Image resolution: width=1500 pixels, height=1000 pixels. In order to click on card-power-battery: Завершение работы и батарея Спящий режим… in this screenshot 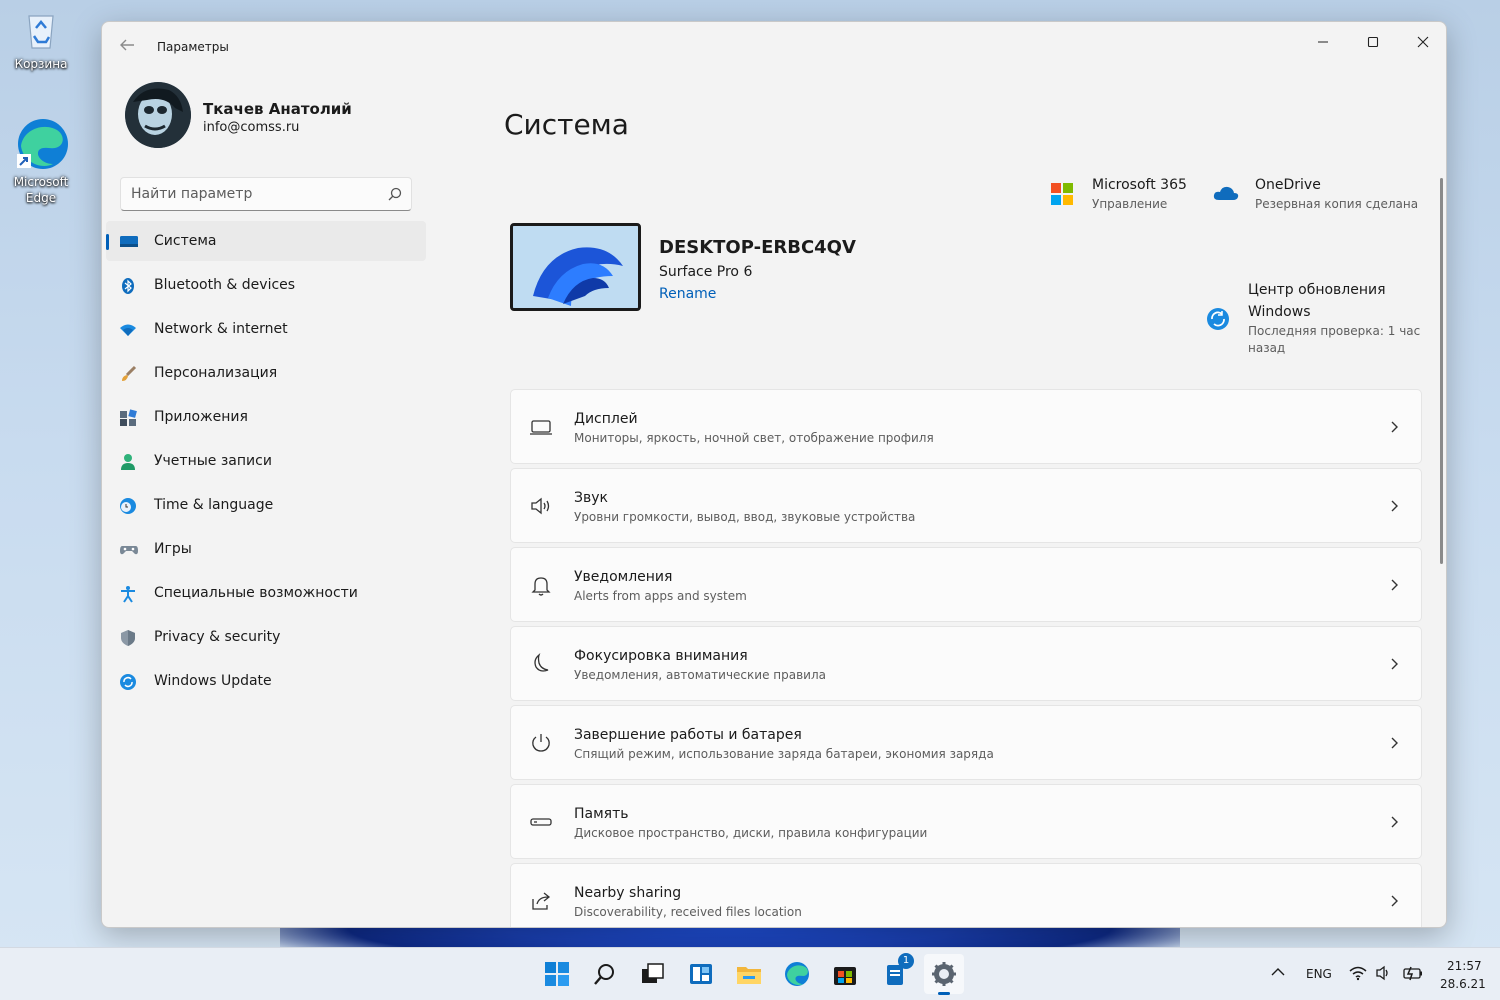, I will do `click(966, 742)`.